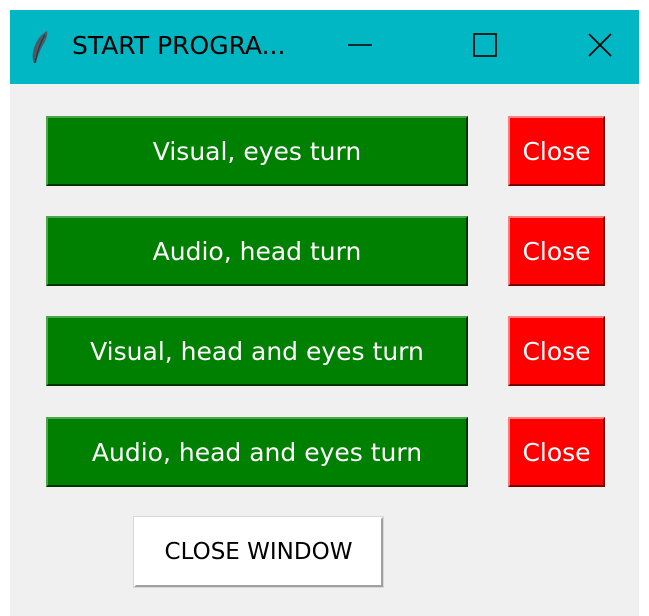 The width and height of the screenshot is (649, 616). What do you see at coordinates (40, 48) in the screenshot?
I see `feather-icon` at bounding box center [40, 48].